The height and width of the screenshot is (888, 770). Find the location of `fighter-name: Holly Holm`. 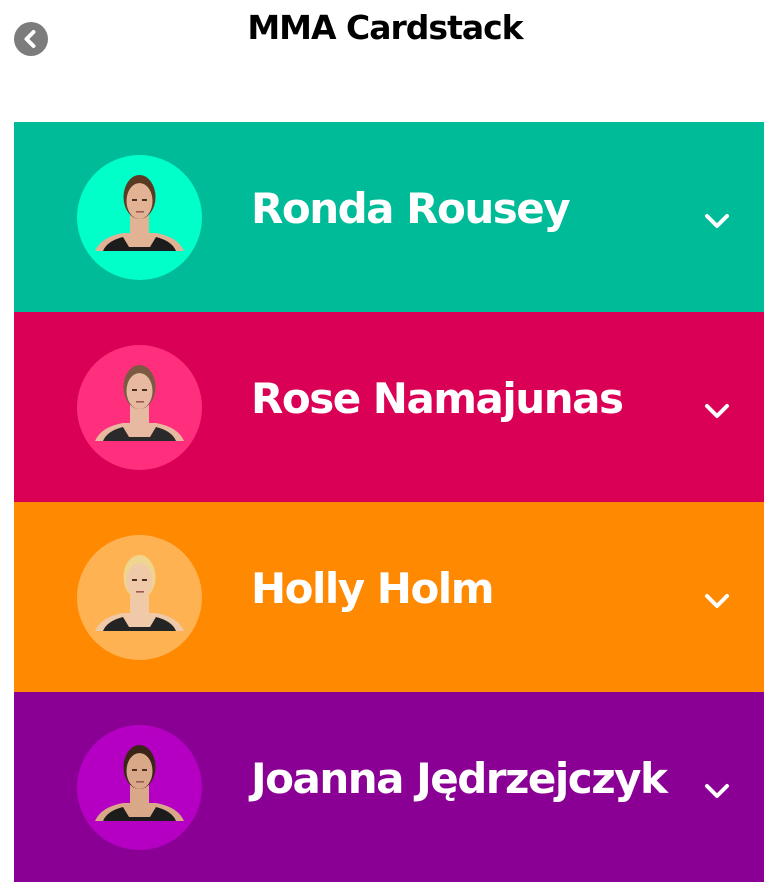

fighter-name: Holly Holm is located at coordinates (372, 588).